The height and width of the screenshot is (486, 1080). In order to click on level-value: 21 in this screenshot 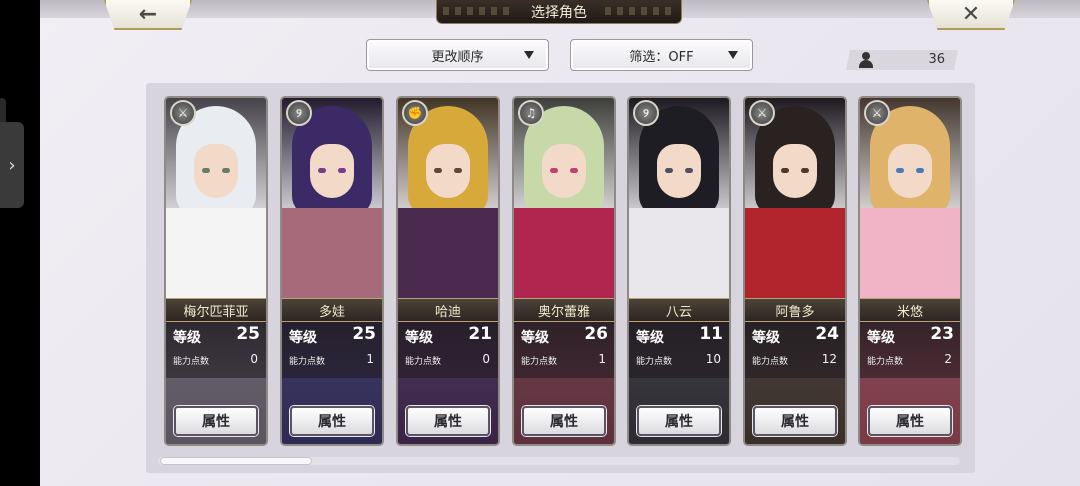, I will do `click(480, 334)`.